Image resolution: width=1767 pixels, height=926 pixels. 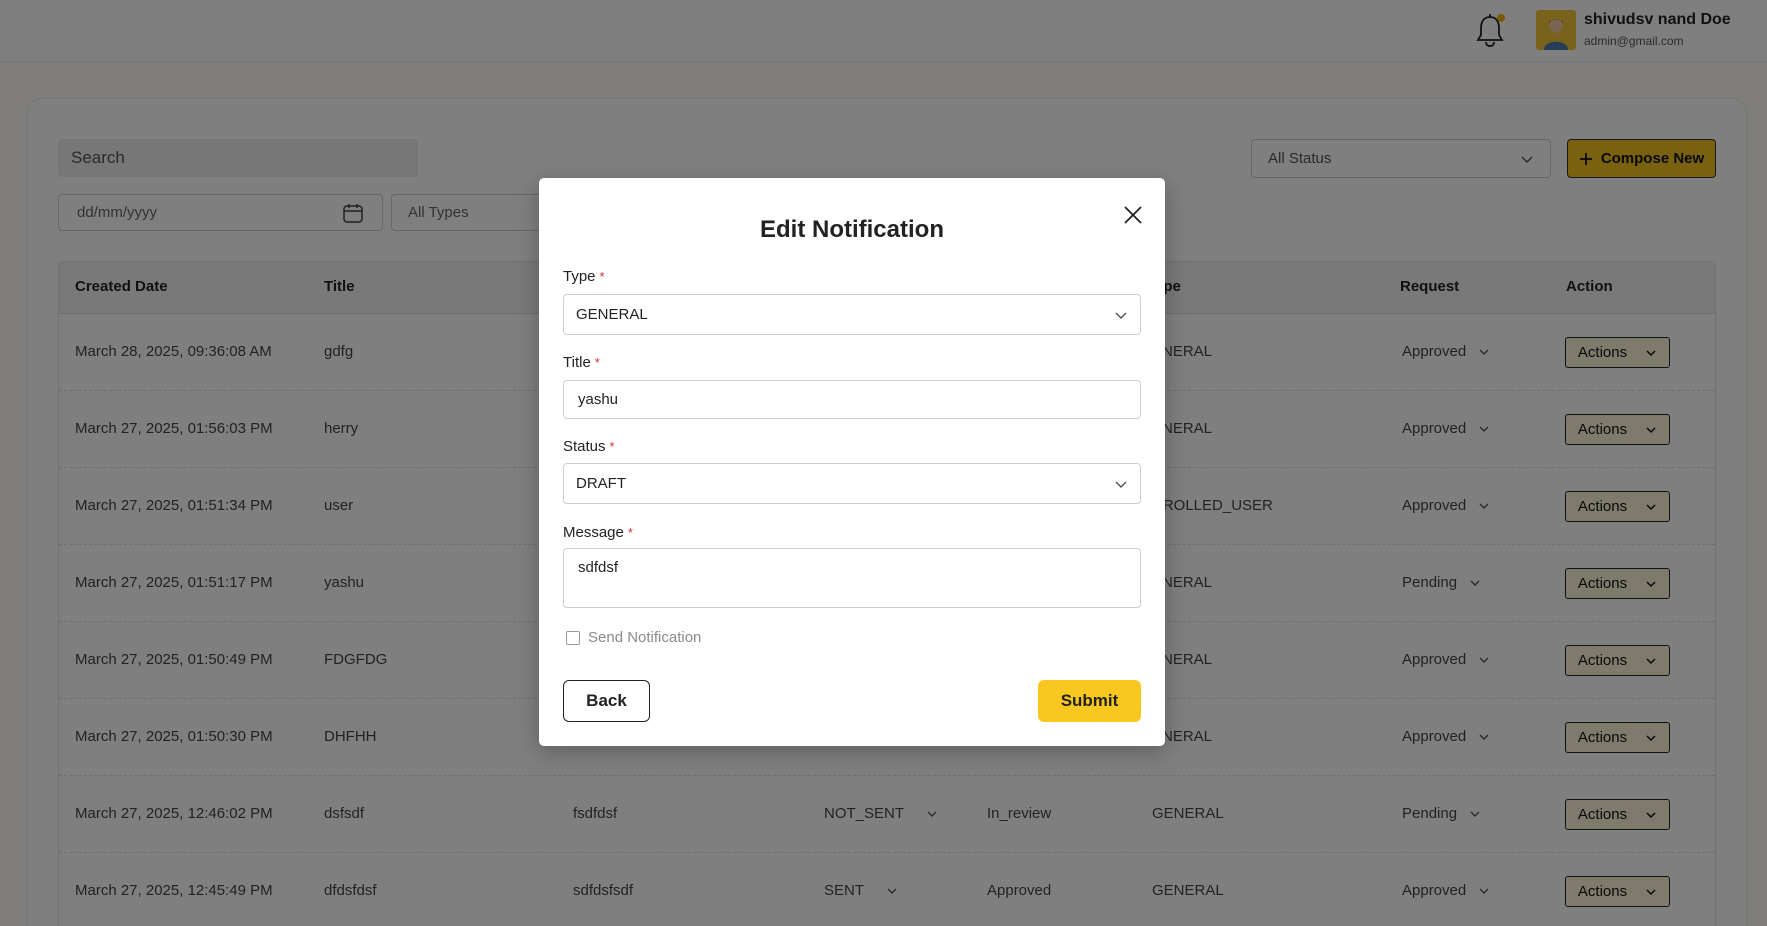 I want to click on send-notification-label: Send Notification, so click(x=645, y=637).